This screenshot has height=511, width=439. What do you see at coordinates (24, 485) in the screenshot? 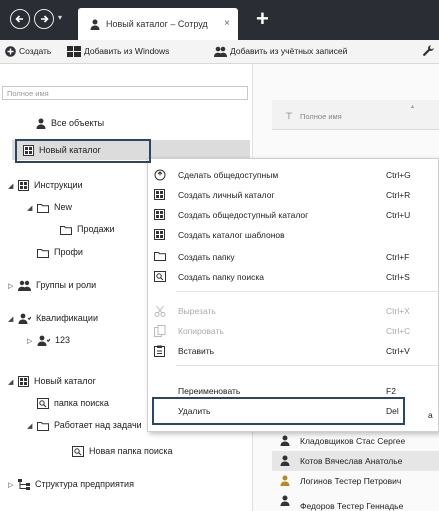
I see `org-structure-icon` at bounding box center [24, 485].